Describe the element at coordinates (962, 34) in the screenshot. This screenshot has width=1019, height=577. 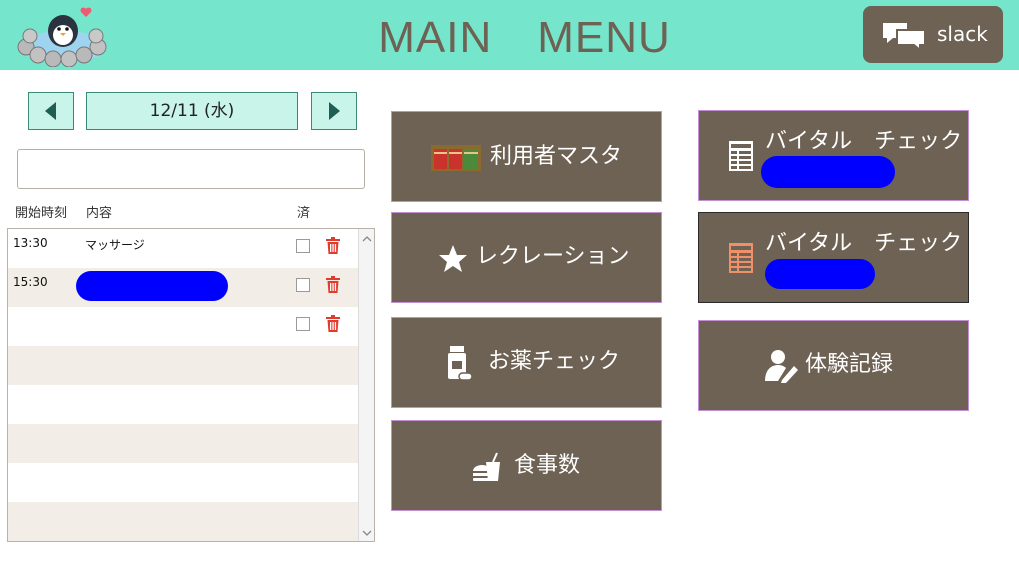
I see `slack-button-label: slack` at that location.